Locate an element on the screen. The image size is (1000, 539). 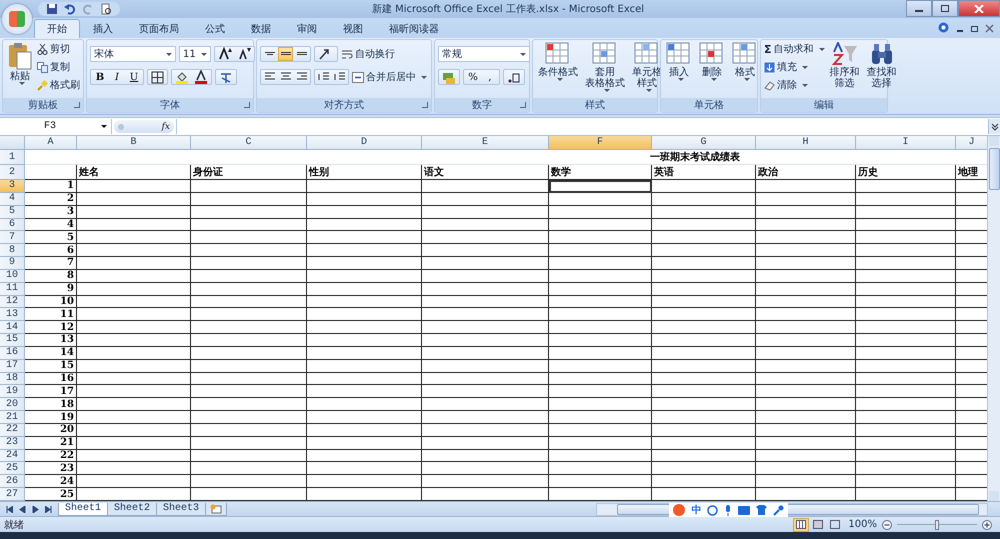
column-header: C is located at coordinates (249, 143).